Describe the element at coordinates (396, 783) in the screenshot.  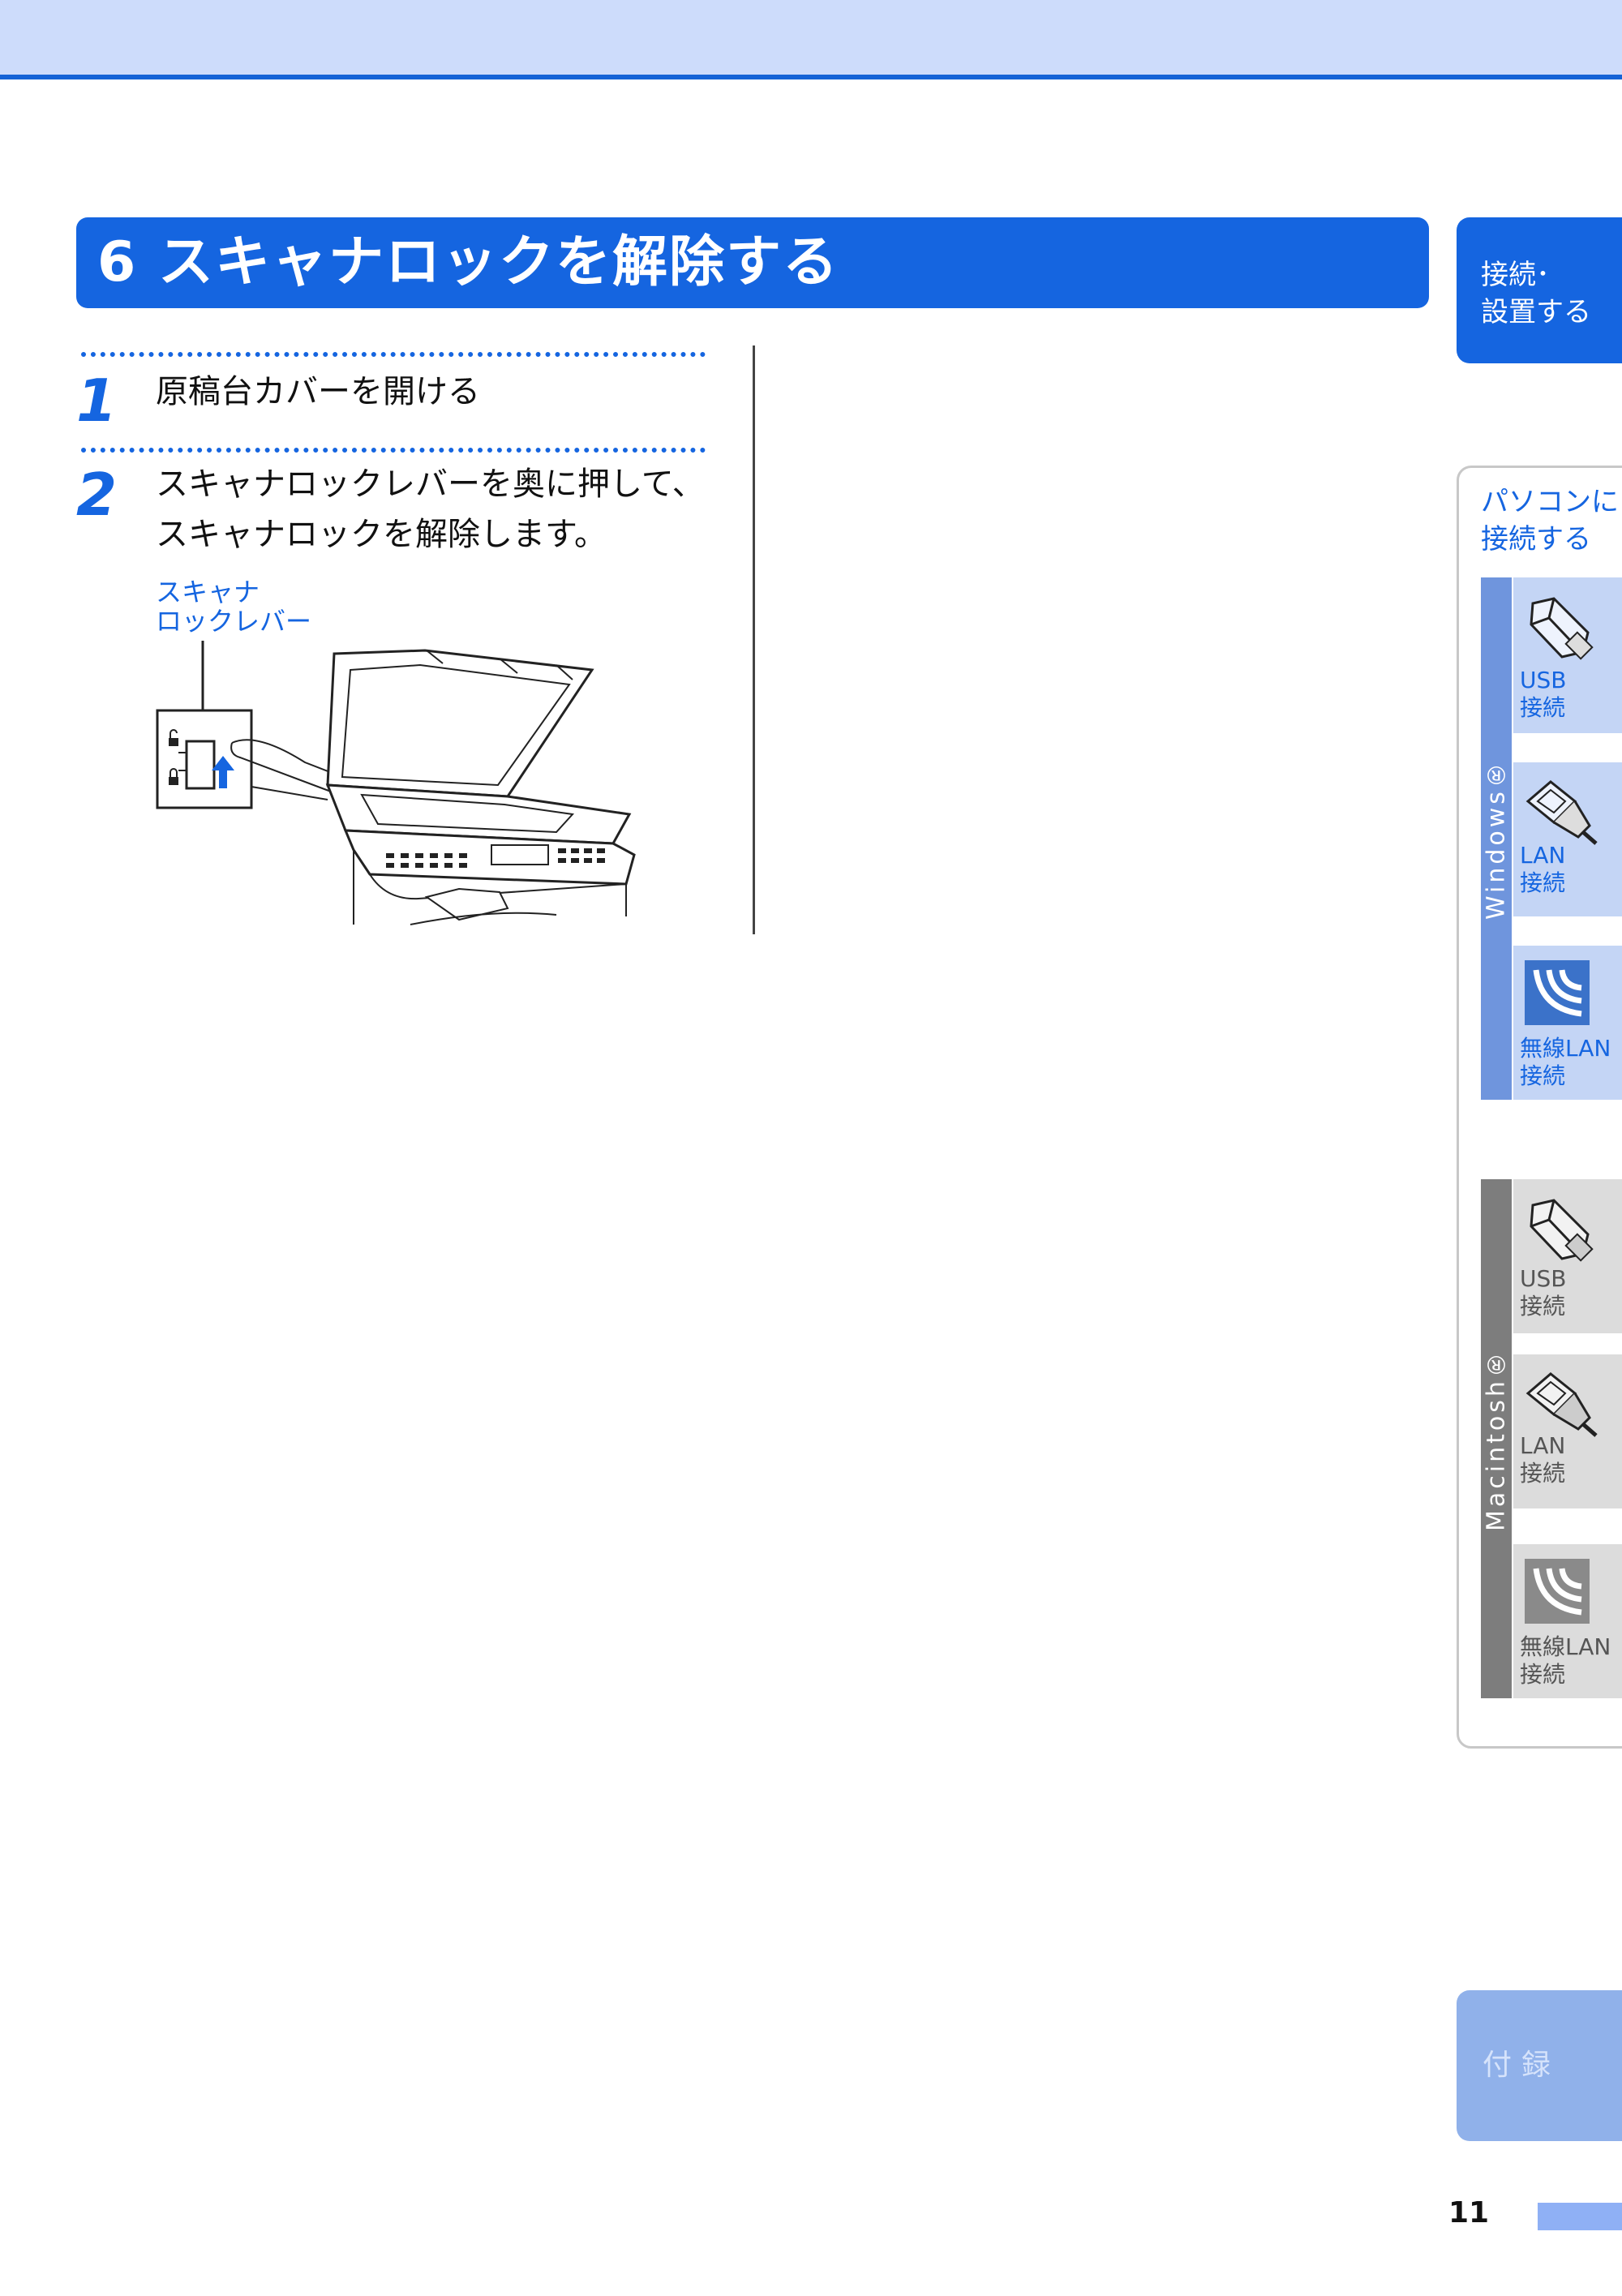
I see `scanner-lock-illustration` at that location.